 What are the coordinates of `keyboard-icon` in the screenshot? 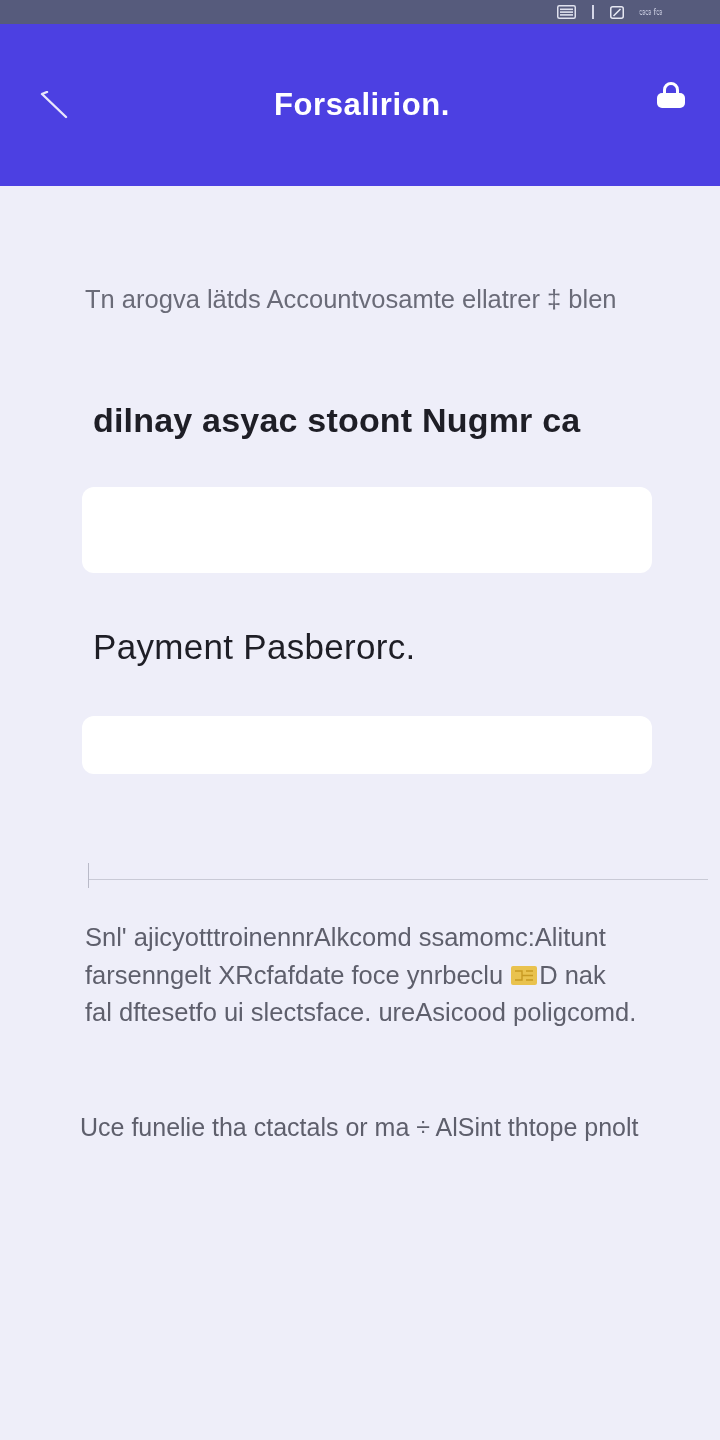 It's located at (566, 12).